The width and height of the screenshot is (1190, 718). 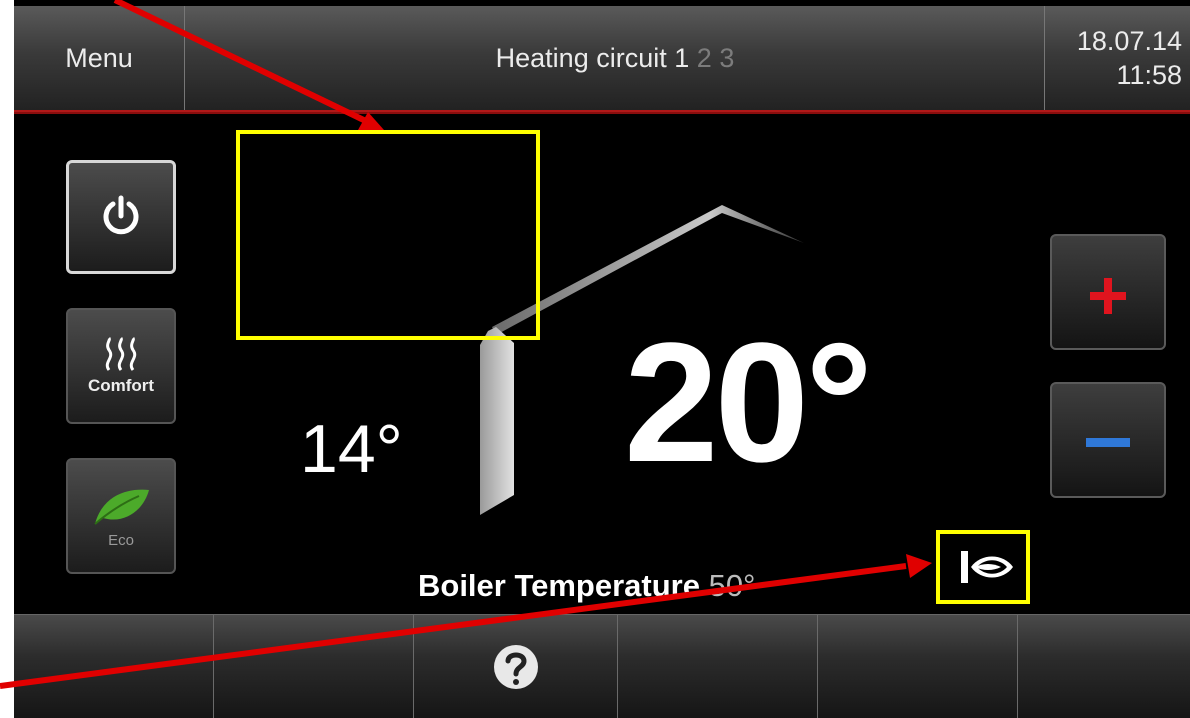 What do you see at coordinates (732, 585) in the screenshot?
I see `boiler-value: 50°` at bounding box center [732, 585].